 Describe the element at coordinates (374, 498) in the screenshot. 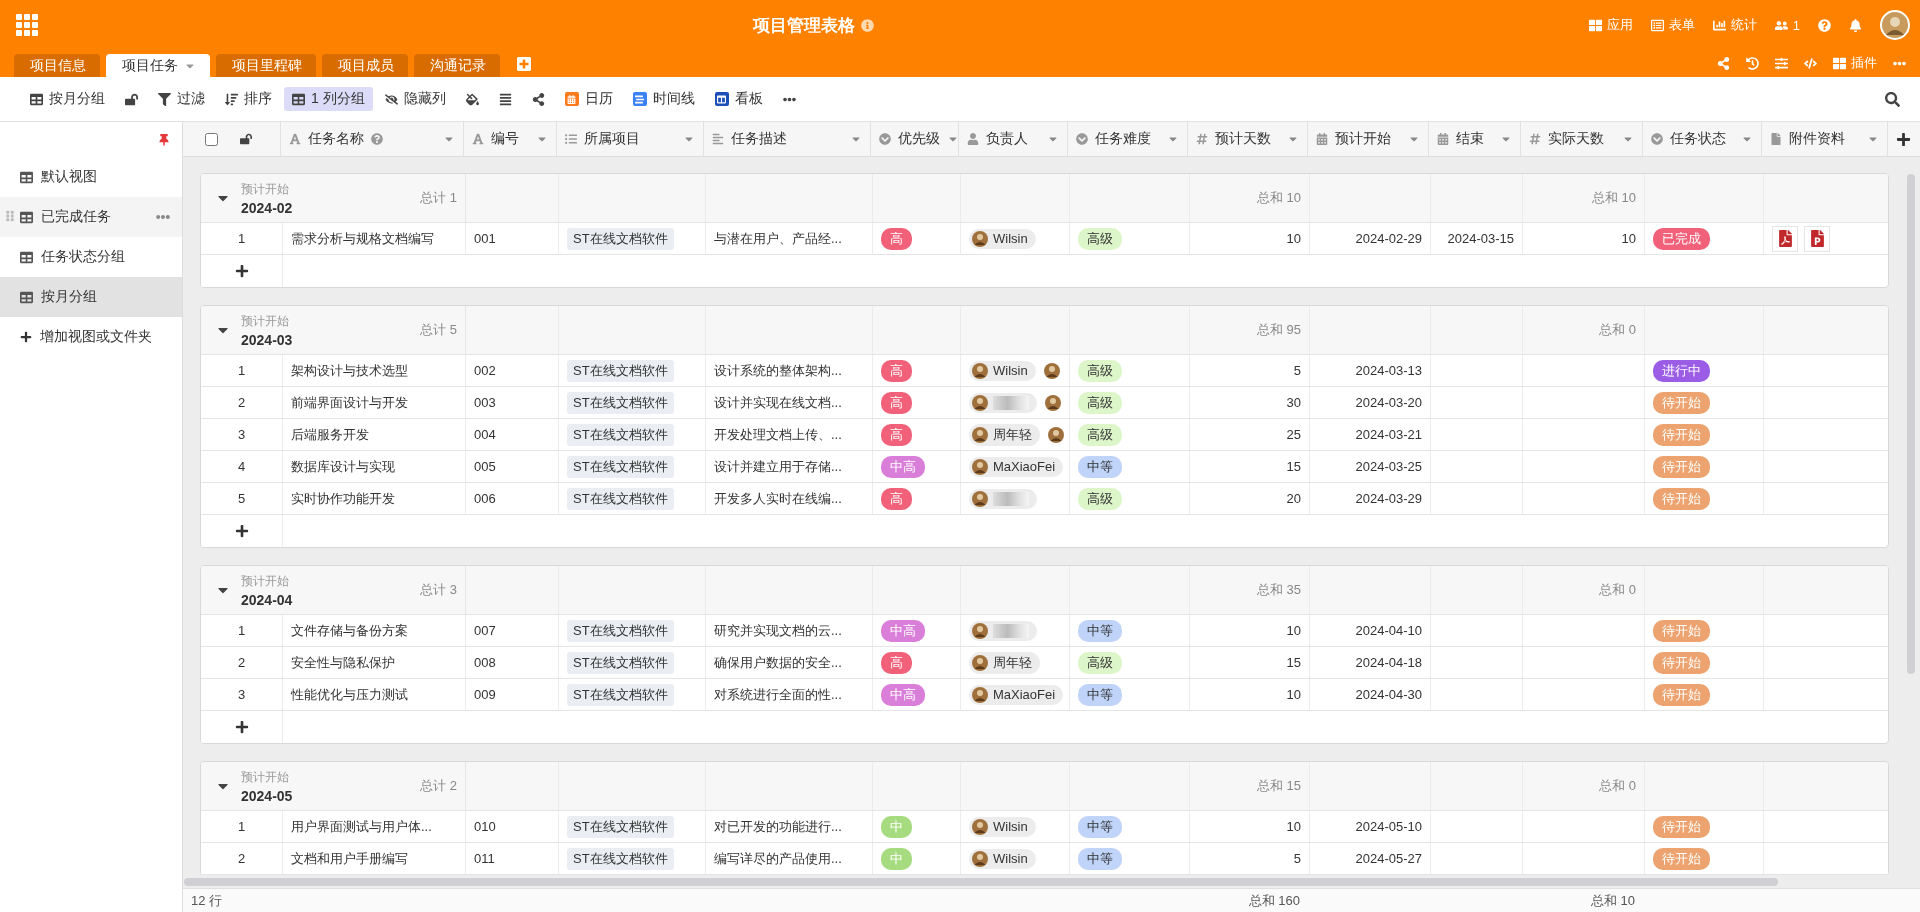

I see `table-cell: 实时协作功能开发` at that location.